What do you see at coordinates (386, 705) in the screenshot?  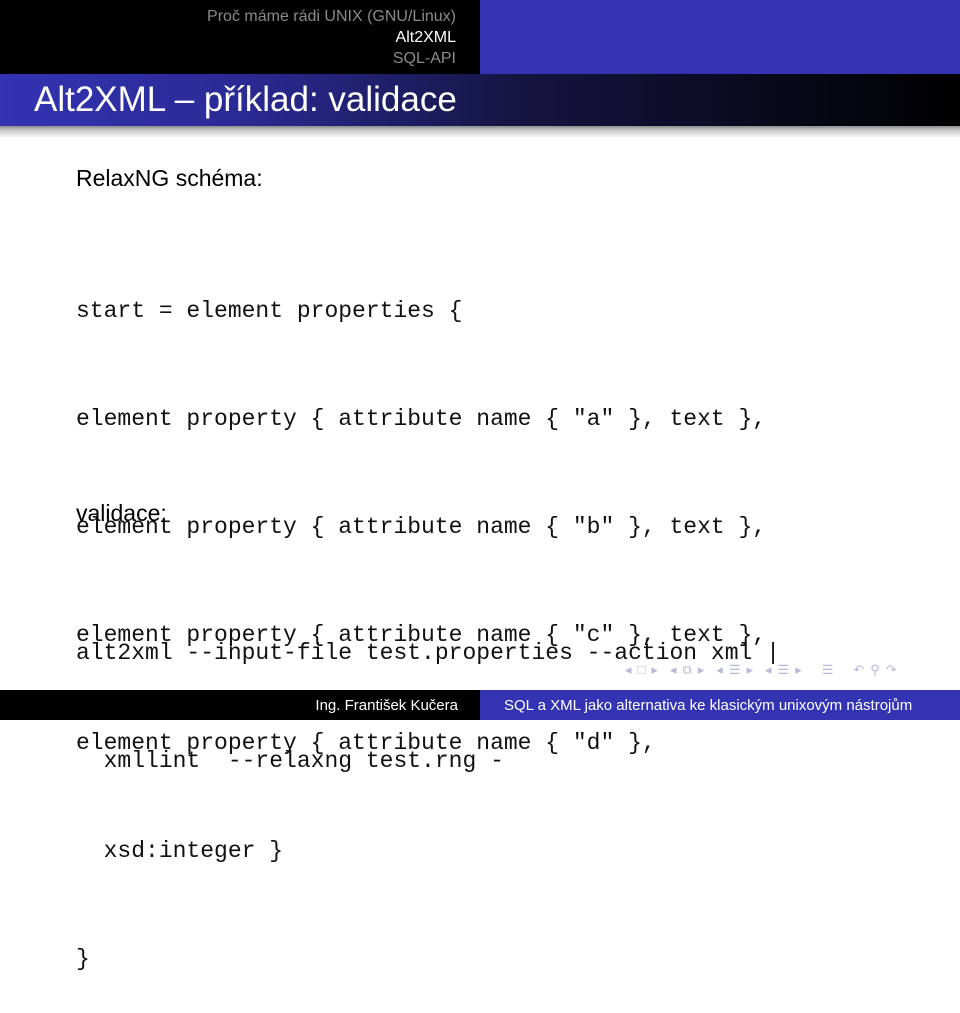 I see `author-name: Ing. František Kučera` at bounding box center [386, 705].